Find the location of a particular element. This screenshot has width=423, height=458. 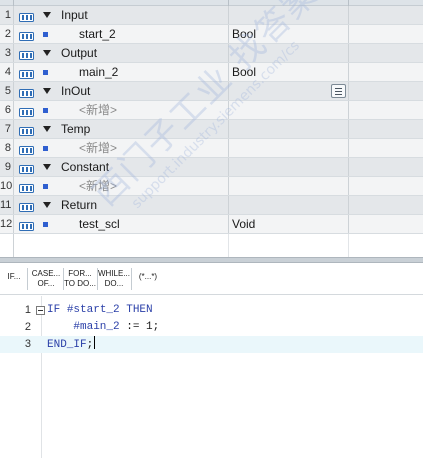

section-name: Temp is located at coordinates (76, 129).